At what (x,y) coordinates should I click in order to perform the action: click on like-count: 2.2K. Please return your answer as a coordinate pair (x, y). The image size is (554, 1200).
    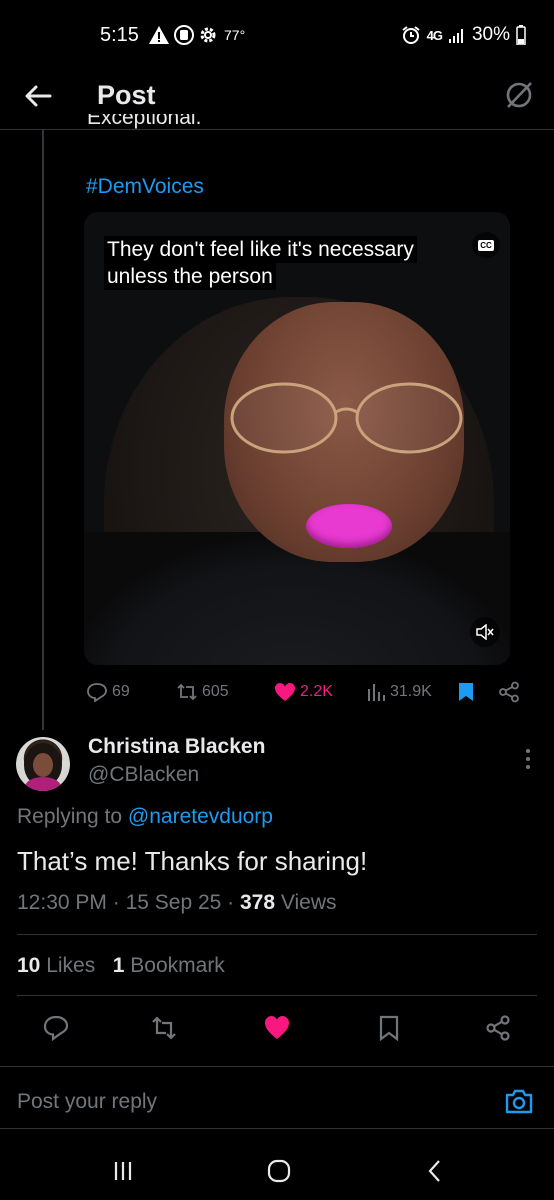
    Looking at the image, I should click on (316, 691).